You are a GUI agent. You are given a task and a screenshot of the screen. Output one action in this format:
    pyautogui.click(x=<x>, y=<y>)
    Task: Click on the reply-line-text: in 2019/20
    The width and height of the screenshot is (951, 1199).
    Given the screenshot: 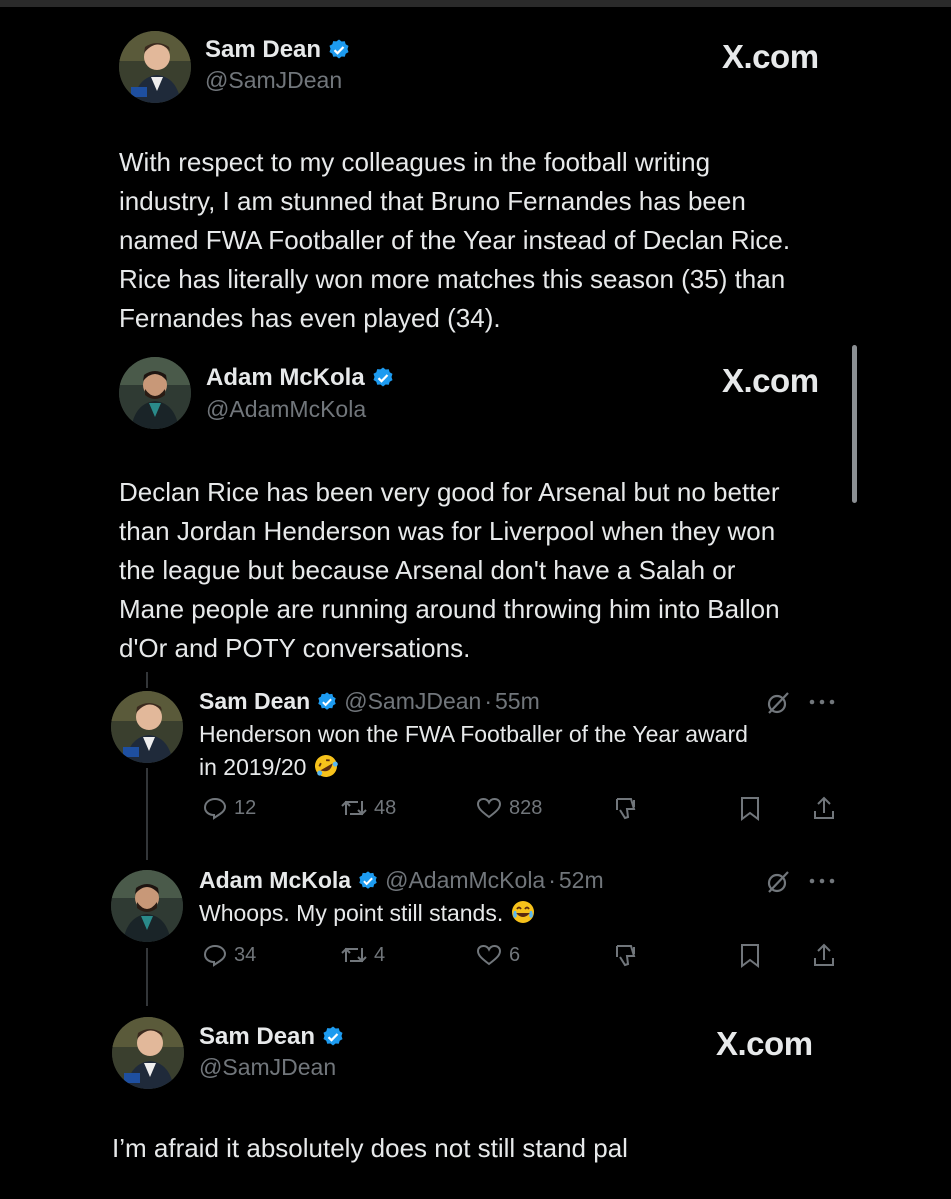 What is the action you would take?
    pyautogui.click(x=253, y=767)
    